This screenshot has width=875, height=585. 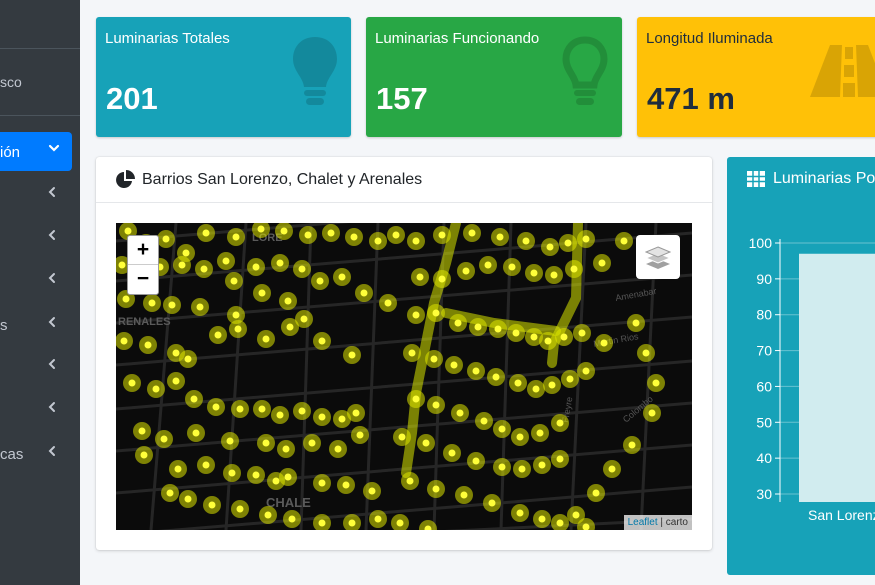 I want to click on attribution-link: Leaflet, so click(x=643, y=522).